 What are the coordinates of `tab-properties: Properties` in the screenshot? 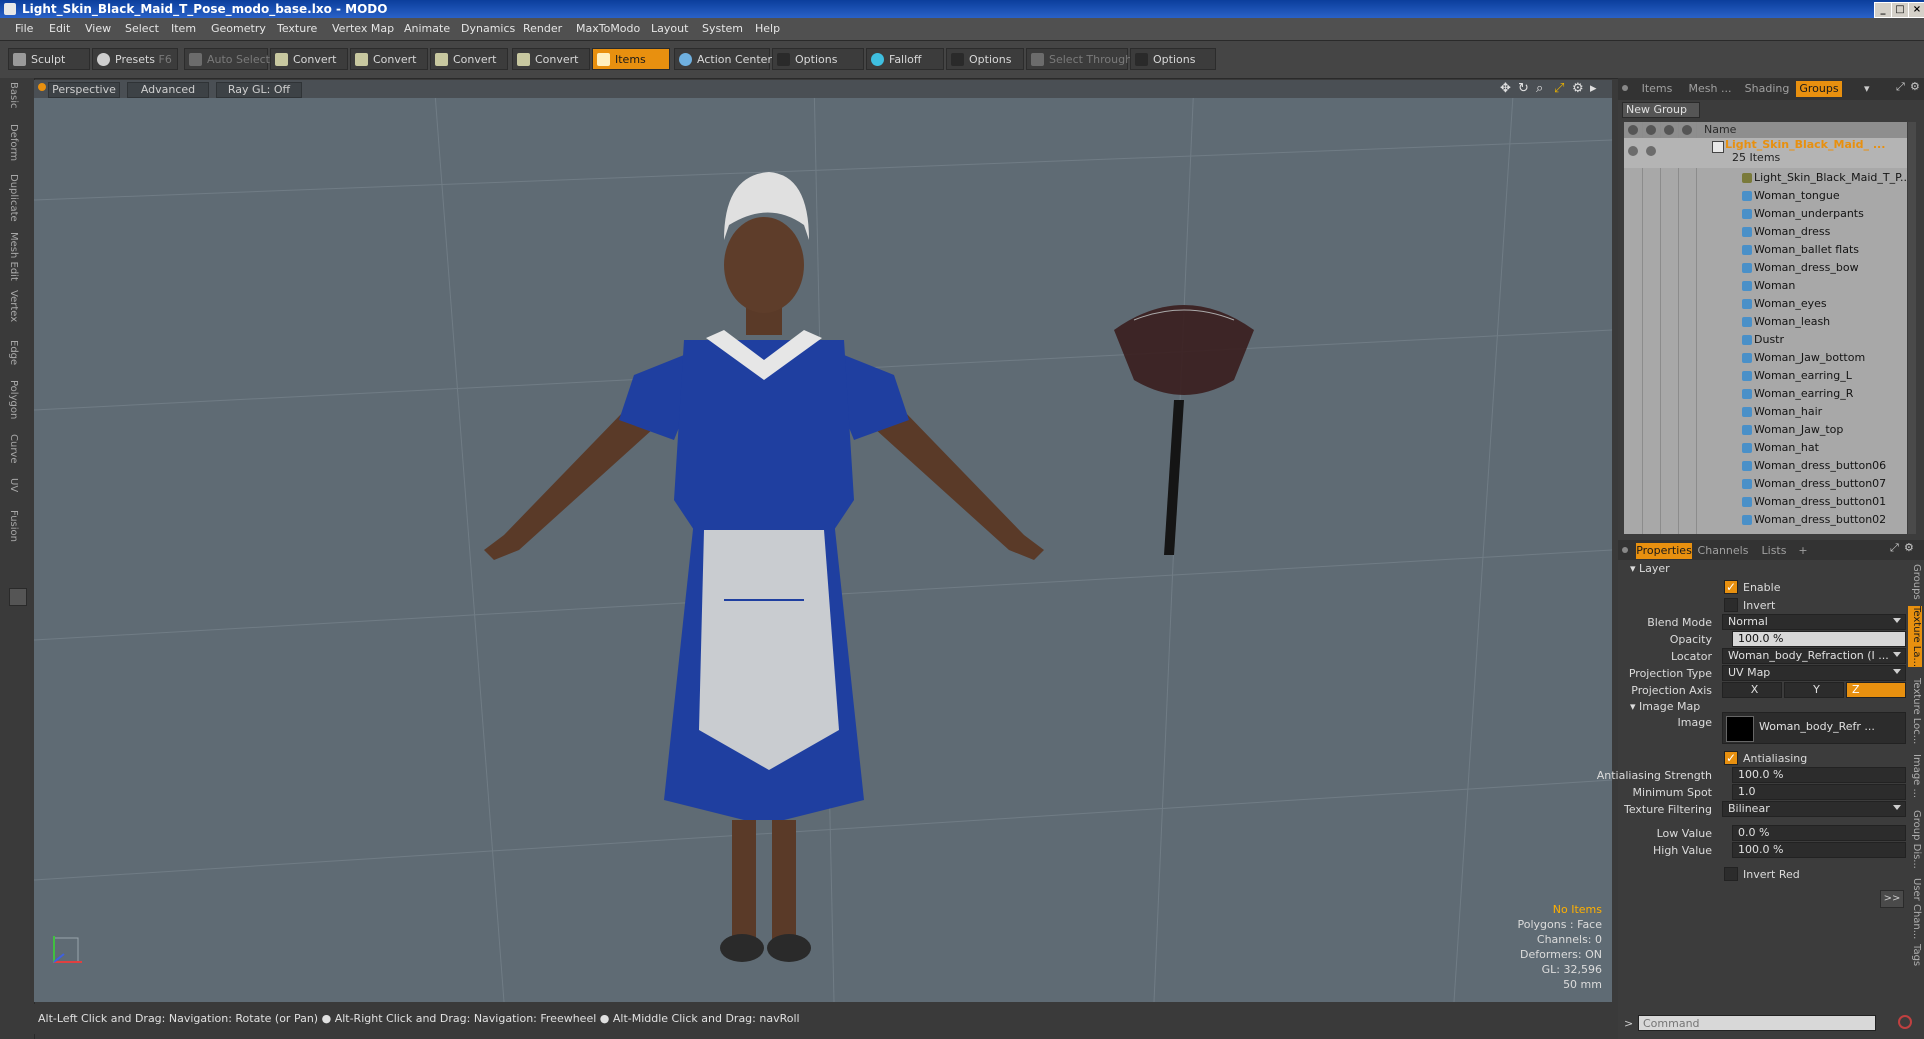 It's located at (1664, 551).